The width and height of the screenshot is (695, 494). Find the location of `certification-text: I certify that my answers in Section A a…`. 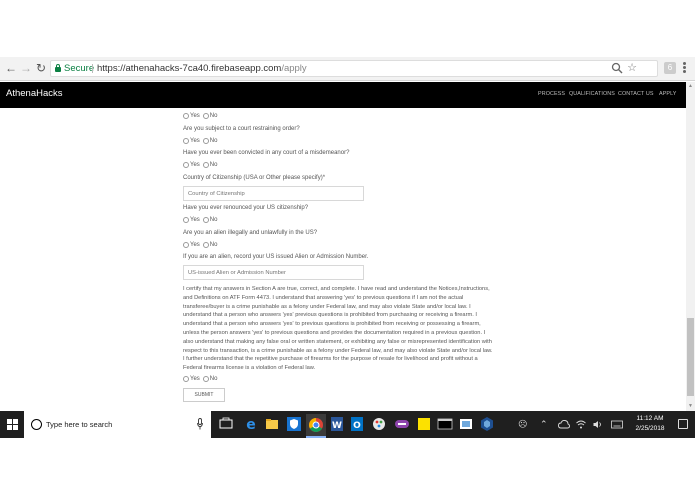

certification-text: I certify that my answers in Section A a… is located at coordinates (342, 329).